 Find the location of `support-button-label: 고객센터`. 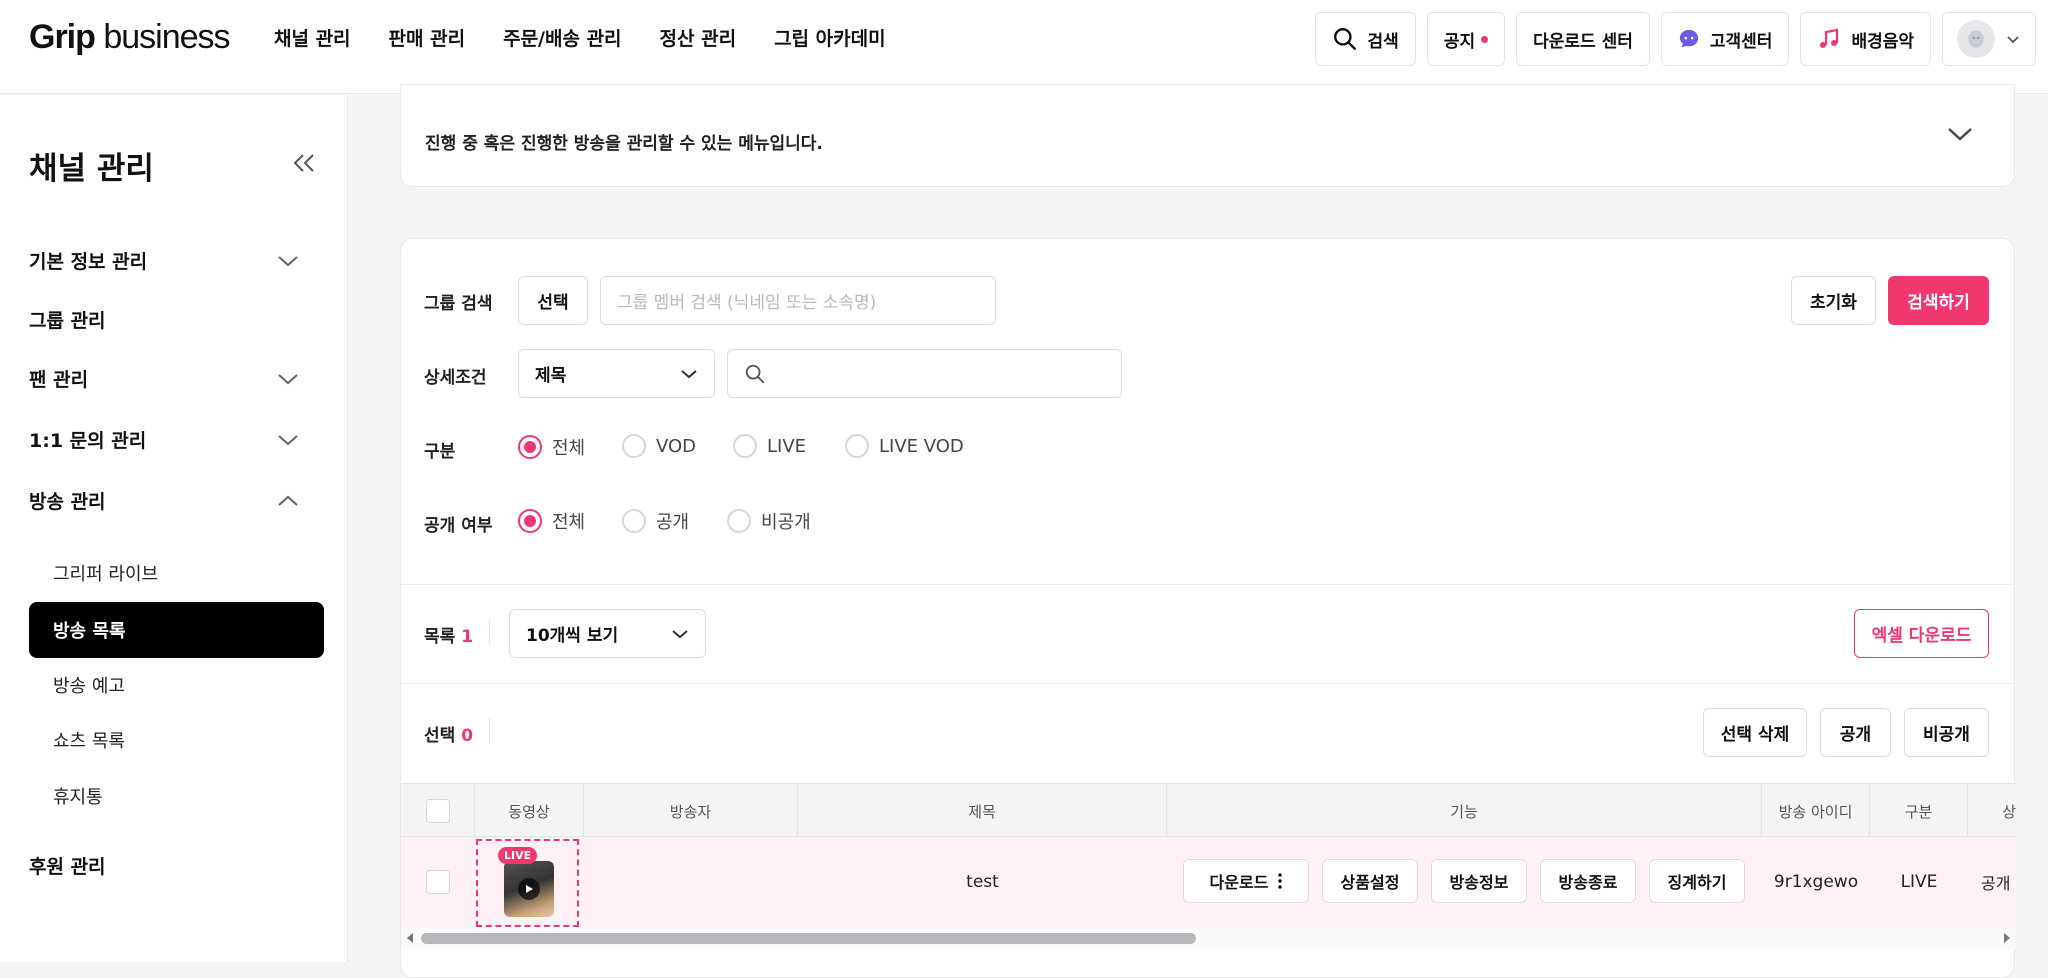

support-button-label: 고객센터 is located at coordinates (1741, 41).